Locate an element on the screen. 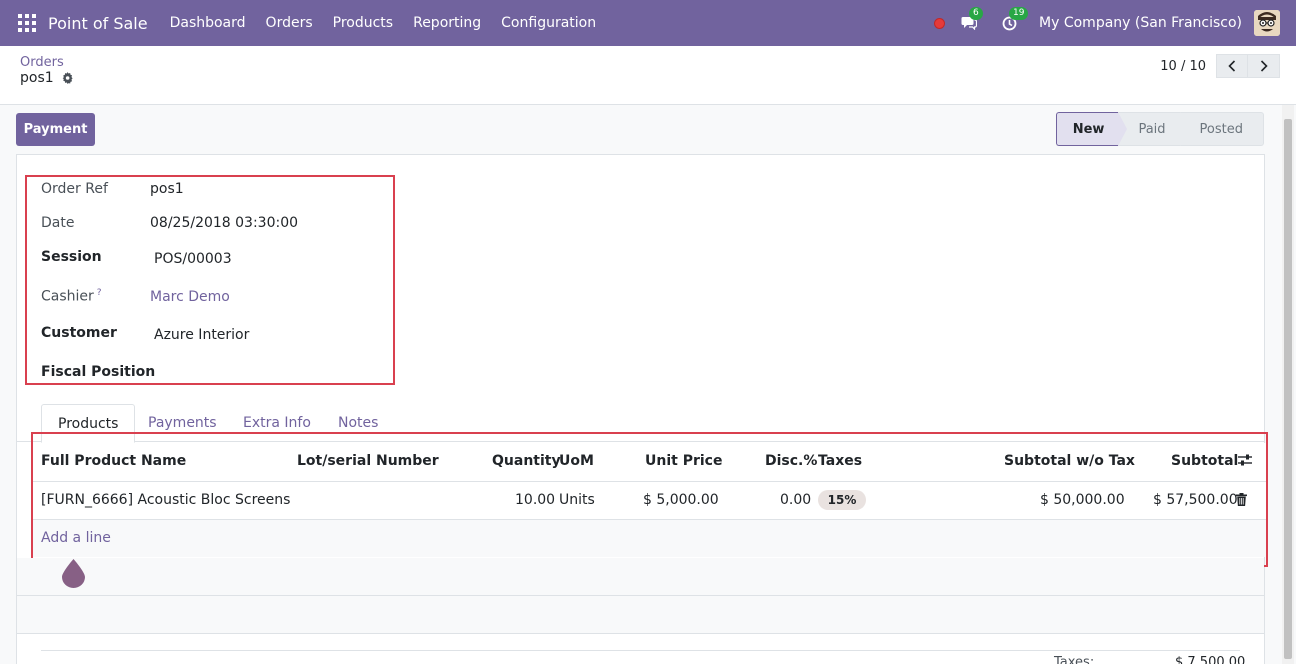 The image size is (1296, 664). company-switcher: My Company (San Francisco) is located at coordinates (1140, 23).